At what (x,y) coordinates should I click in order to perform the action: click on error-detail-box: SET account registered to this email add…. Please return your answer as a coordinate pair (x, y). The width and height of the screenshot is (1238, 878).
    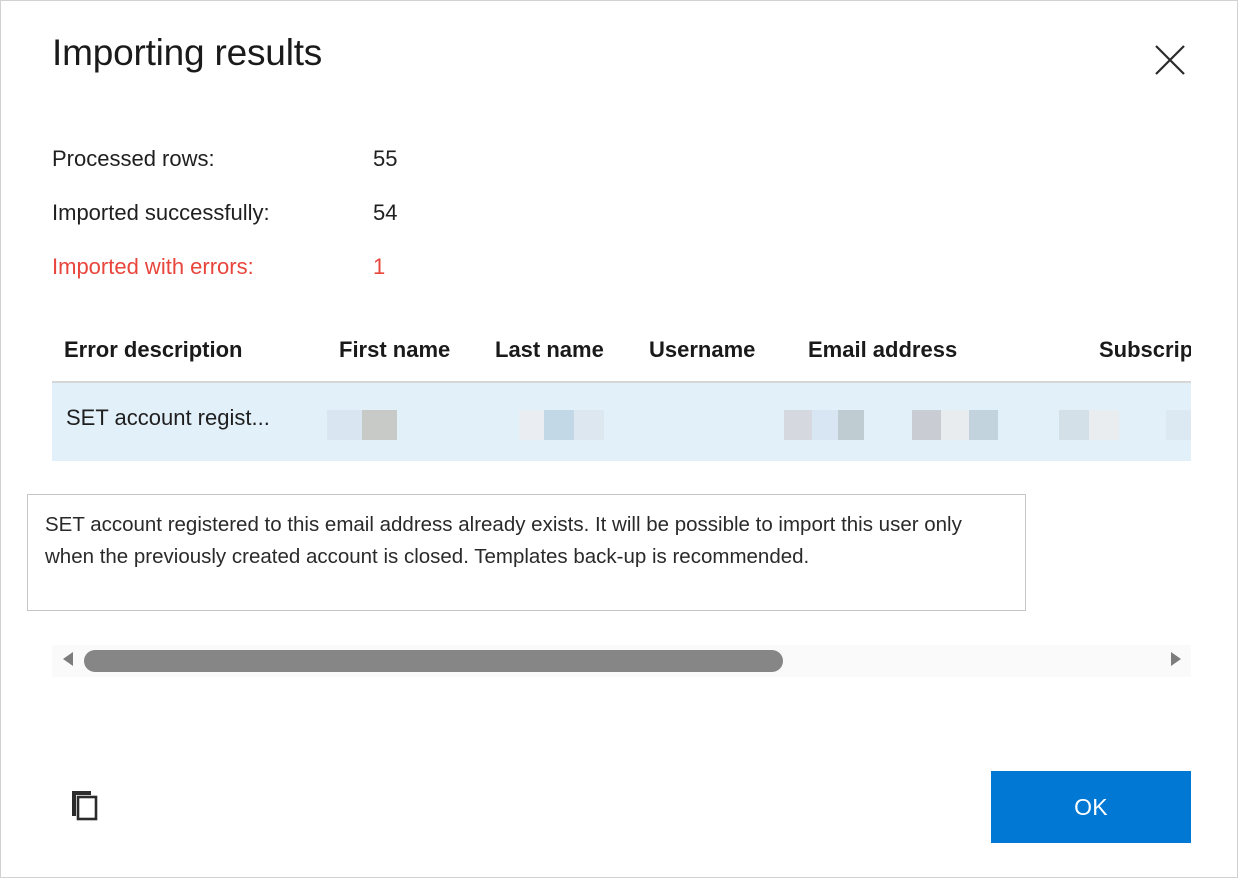
    Looking at the image, I should click on (526, 552).